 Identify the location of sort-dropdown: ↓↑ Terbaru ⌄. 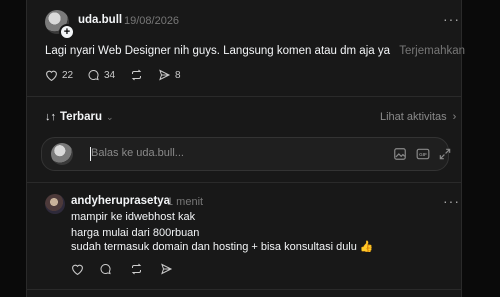
(79, 117).